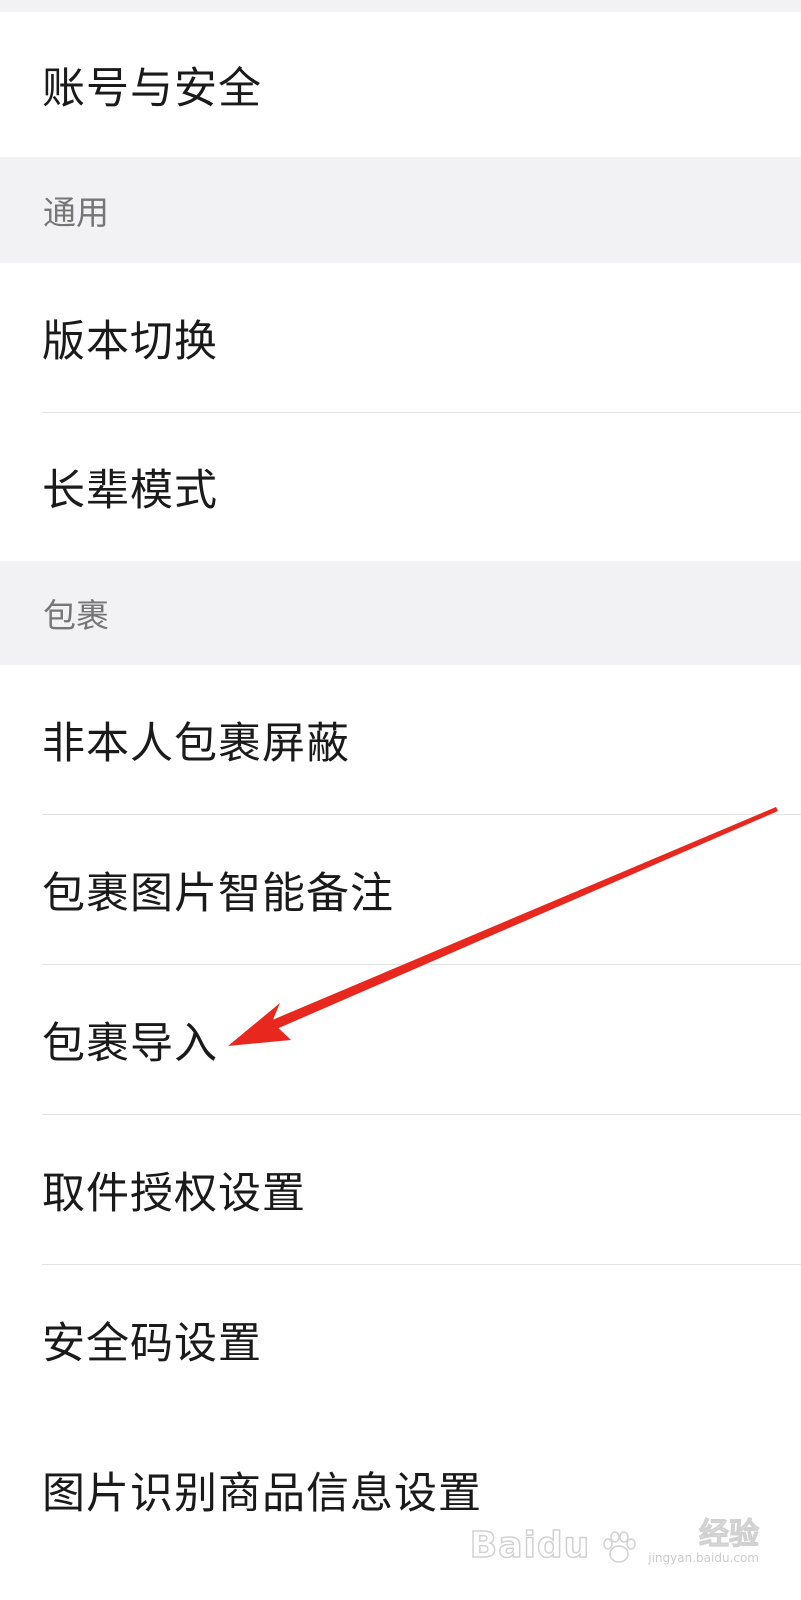  I want to click on settings-item-label: 安全码设置, so click(152, 1344).